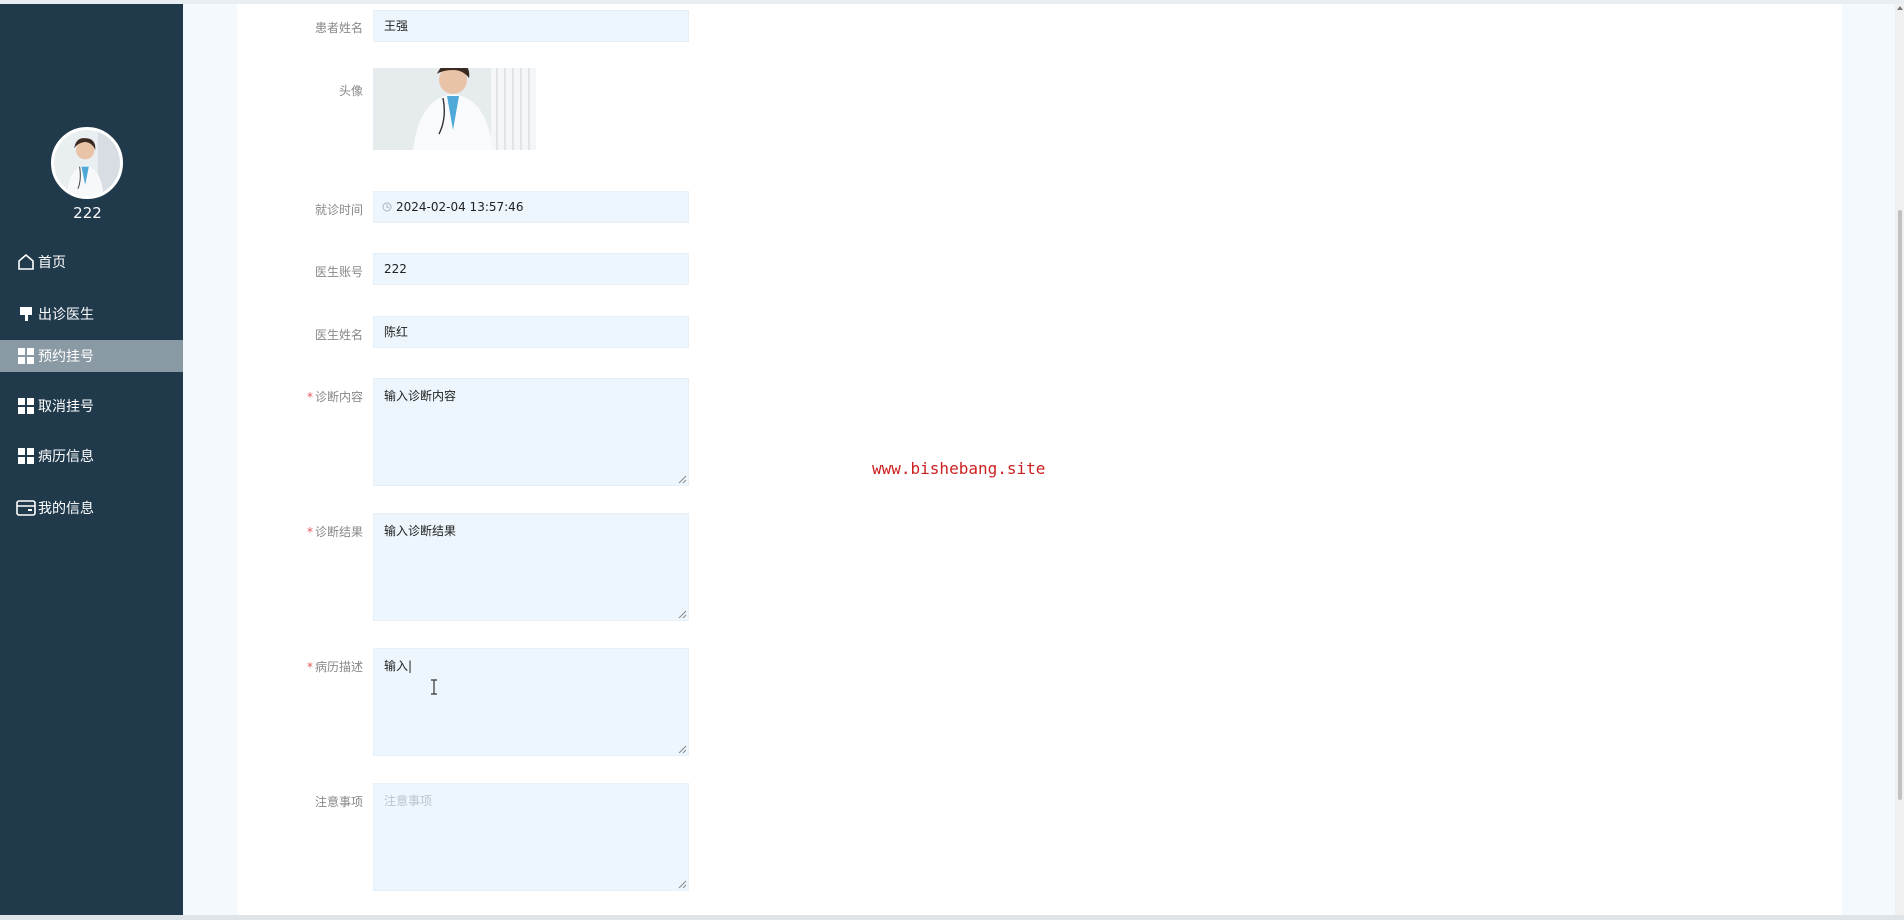  Describe the element at coordinates (952, 917) in the screenshot. I see `bottom-strip` at that location.